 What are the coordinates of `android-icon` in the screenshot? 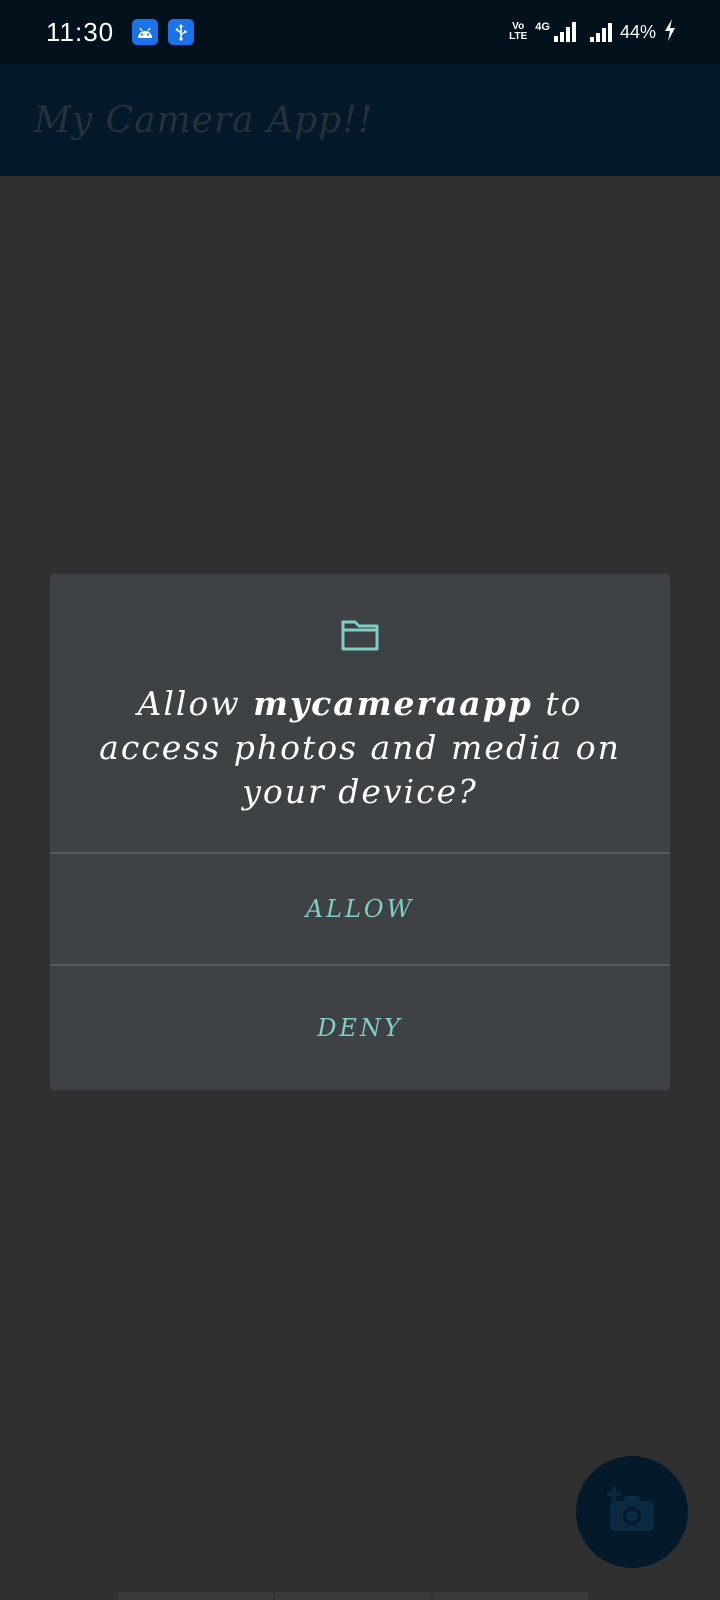 It's located at (145, 32).